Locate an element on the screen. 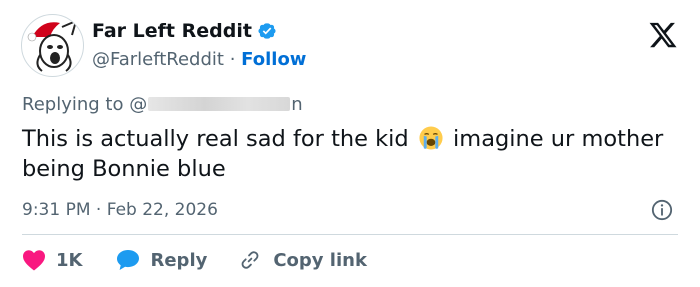 This screenshot has width=700, height=287. author-name: Far Left Reddit is located at coordinates (172, 31).